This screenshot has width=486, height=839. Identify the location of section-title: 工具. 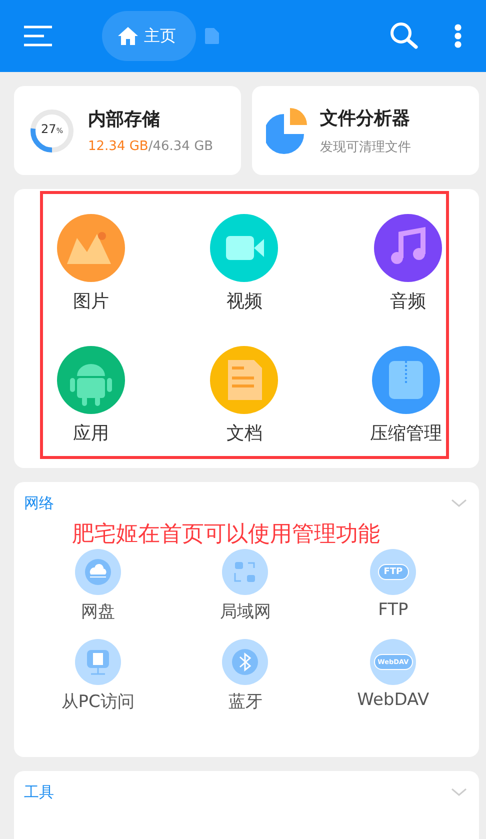
(39, 792).